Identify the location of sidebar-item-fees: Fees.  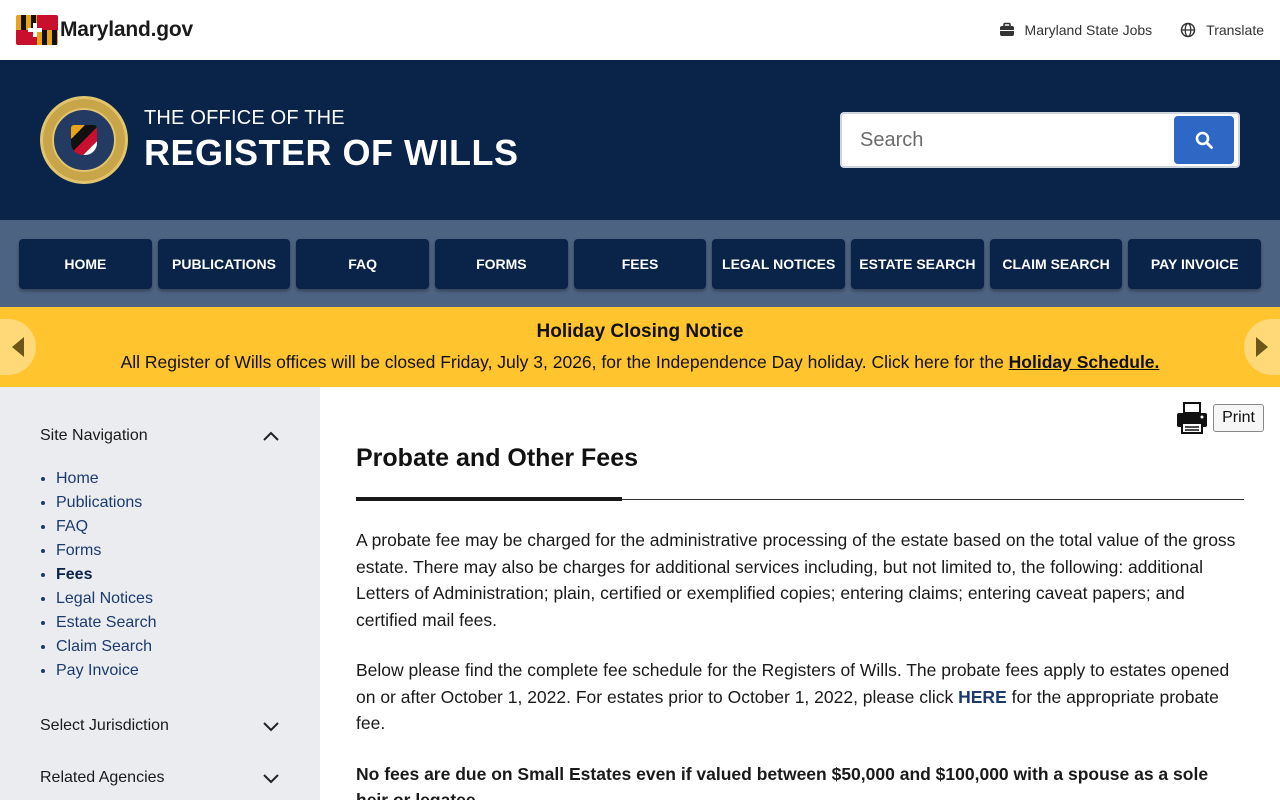
(168, 575).